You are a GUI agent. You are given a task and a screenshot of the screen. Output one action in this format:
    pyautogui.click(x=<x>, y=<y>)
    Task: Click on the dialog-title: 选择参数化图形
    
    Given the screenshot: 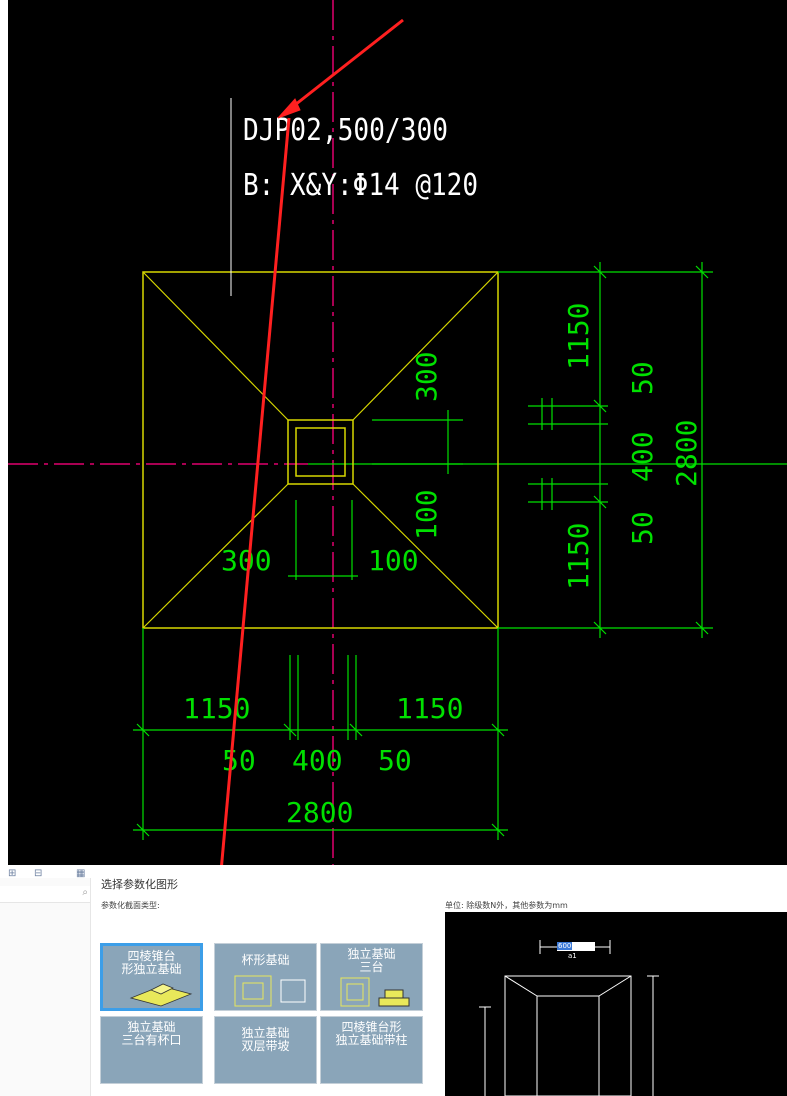 What is the action you would take?
    pyautogui.click(x=139, y=884)
    